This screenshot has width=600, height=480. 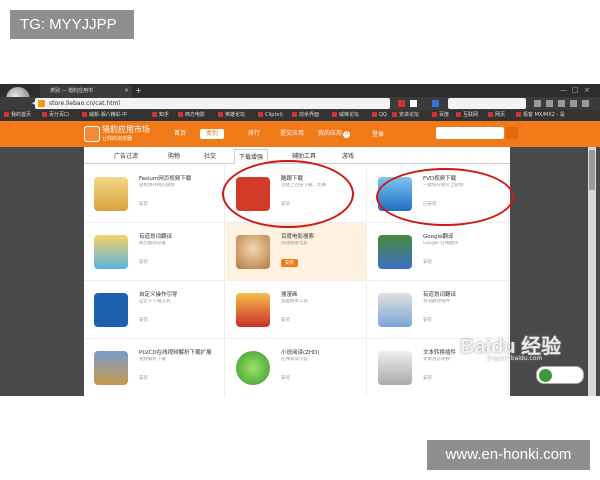 What do you see at coordinates (165, 178) in the screenshot?
I see `app-name: Fasium网页视频下载` at bounding box center [165, 178].